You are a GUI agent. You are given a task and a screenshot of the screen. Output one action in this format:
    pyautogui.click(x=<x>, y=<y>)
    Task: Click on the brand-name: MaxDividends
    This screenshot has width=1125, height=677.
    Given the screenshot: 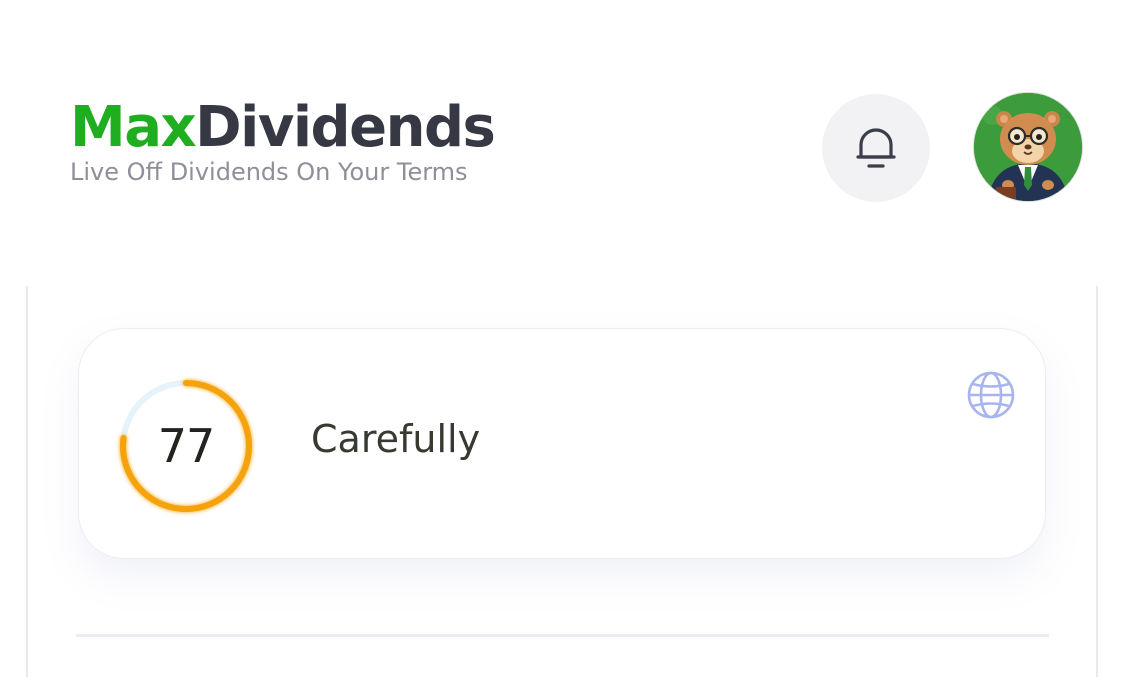 What is the action you would take?
    pyautogui.click(x=283, y=127)
    